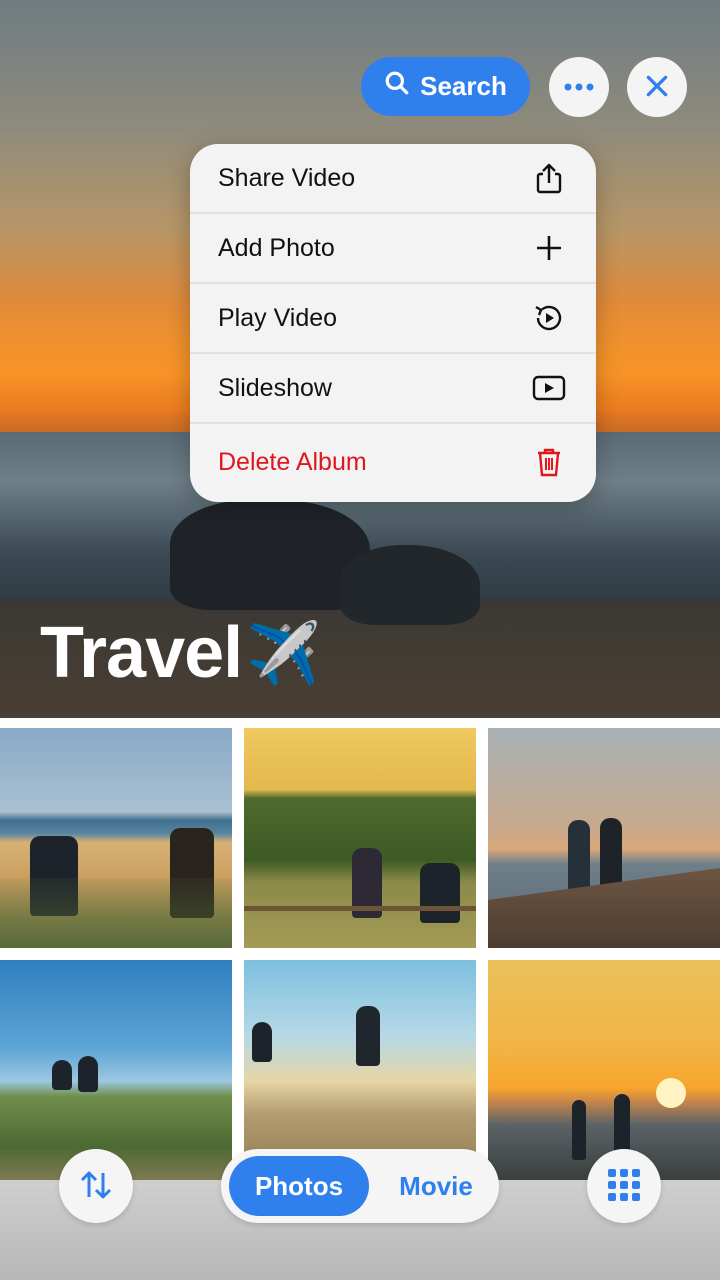  Describe the element at coordinates (393, 389) in the screenshot. I see `menu-item-slideshow: Slideshow` at that location.